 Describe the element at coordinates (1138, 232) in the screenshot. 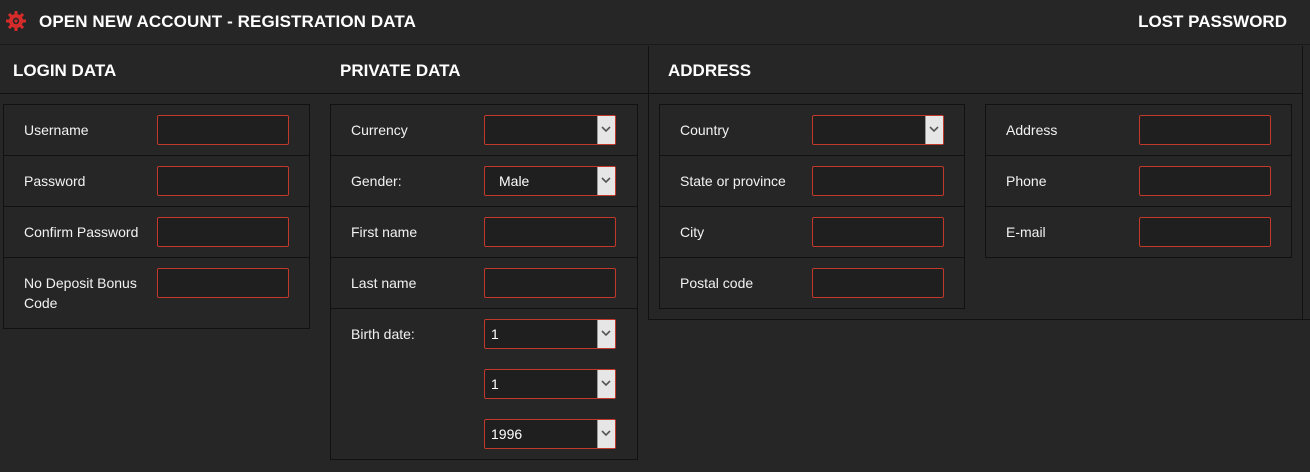

I see `form-row-email: E-mail` at that location.